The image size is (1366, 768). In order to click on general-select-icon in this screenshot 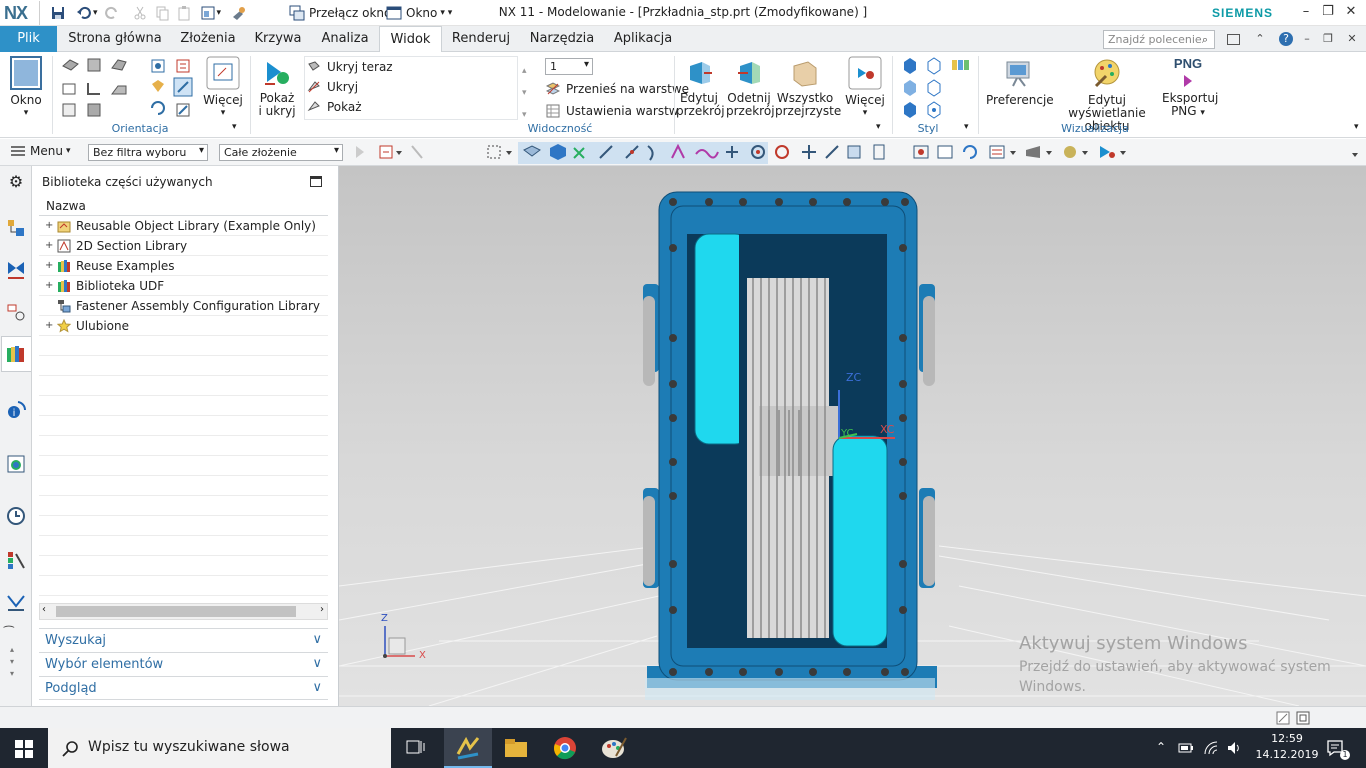, I will do `click(417, 152)`.